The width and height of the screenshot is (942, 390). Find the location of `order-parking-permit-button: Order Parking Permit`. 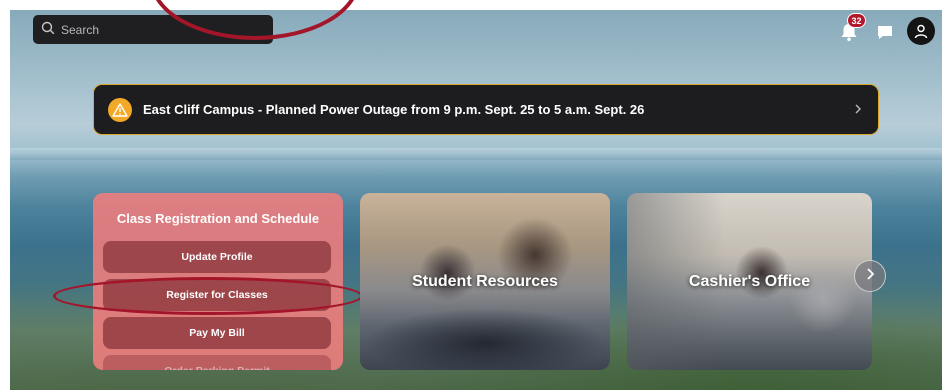

order-parking-permit-button: Order Parking Permit is located at coordinates (217, 362).